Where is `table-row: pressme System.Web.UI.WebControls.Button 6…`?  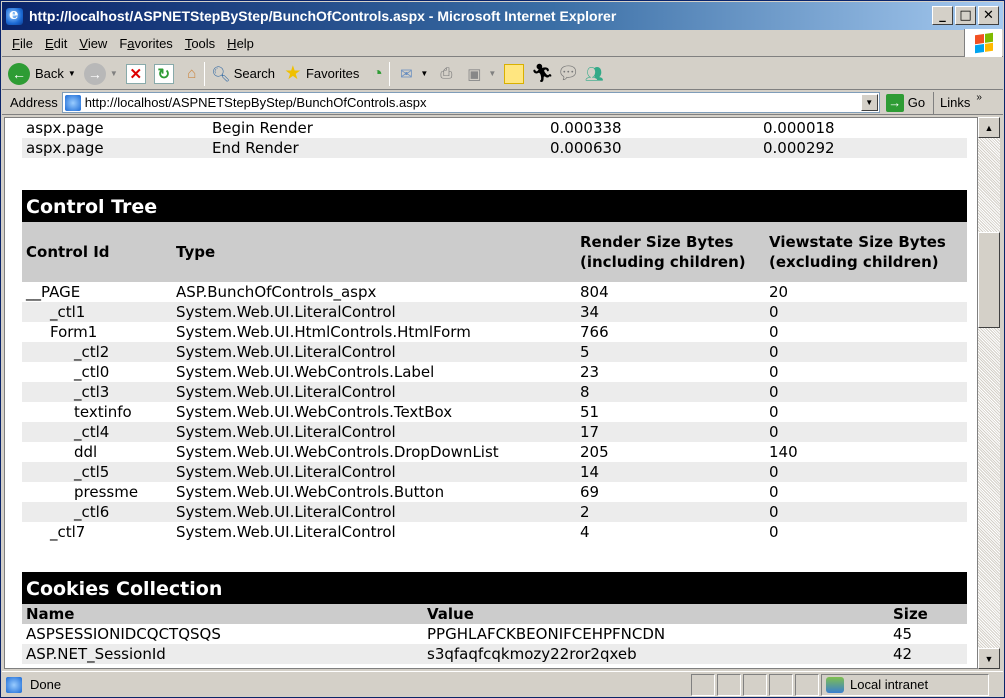
table-row: pressme System.Web.UI.WebControls.Button 6… is located at coordinates (494, 492).